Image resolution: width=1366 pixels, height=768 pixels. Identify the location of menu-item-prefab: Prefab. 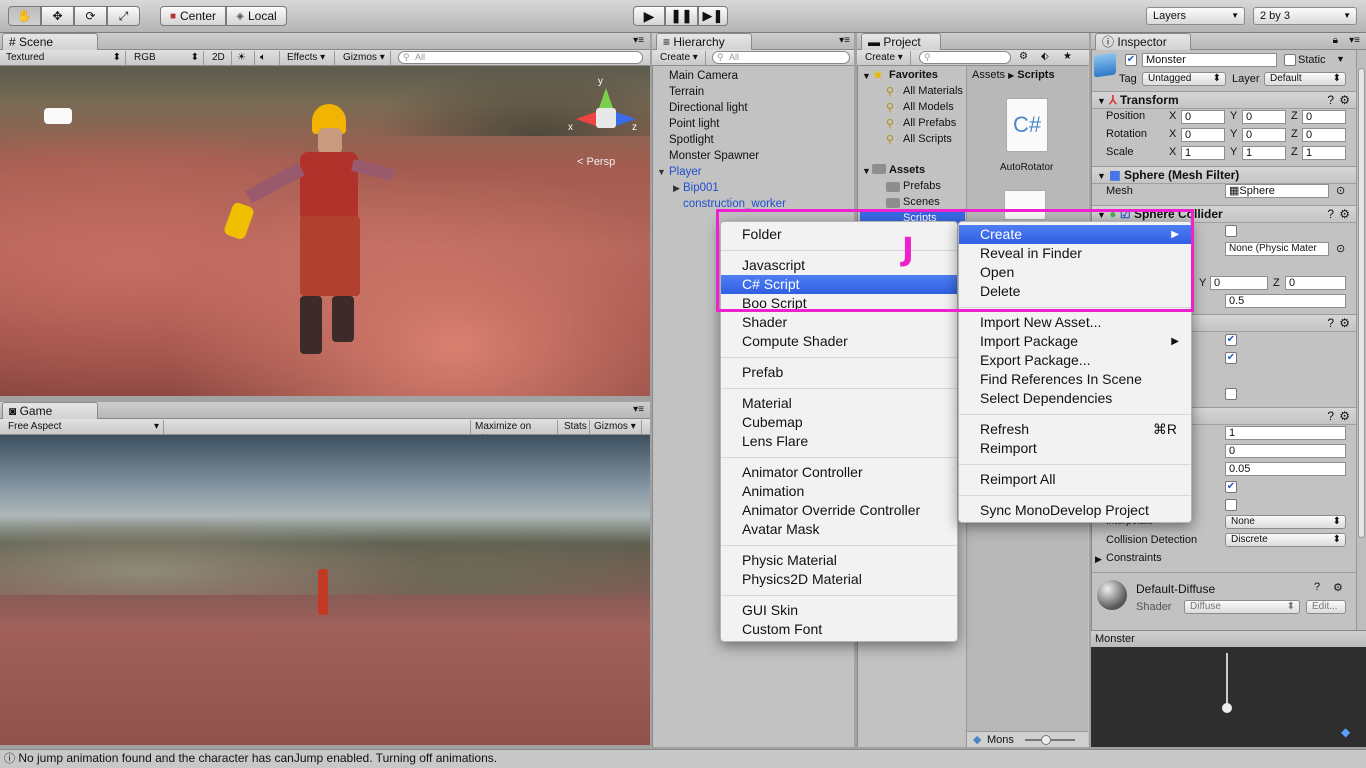
(839, 372).